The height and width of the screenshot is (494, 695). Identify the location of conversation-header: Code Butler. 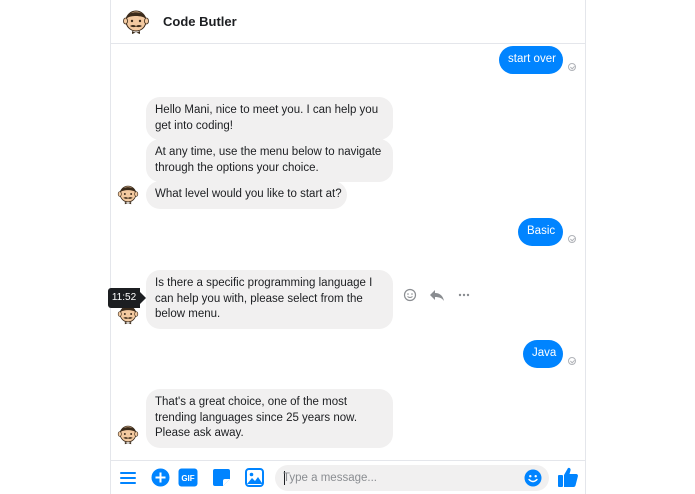
(348, 22).